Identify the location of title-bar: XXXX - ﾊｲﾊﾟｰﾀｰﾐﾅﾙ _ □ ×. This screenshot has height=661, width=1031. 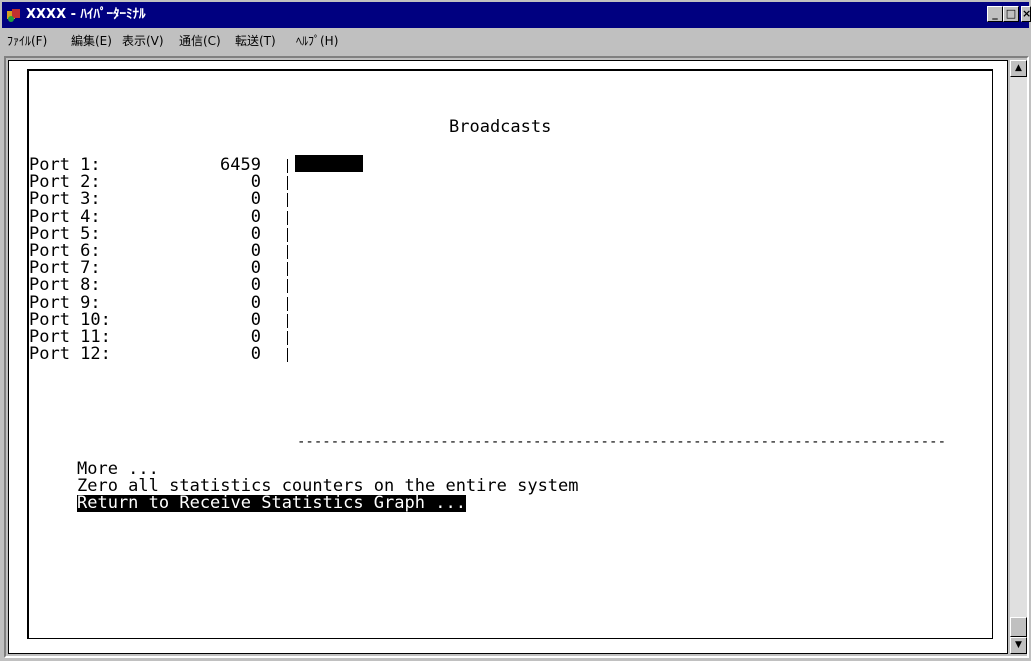
(516, 15).